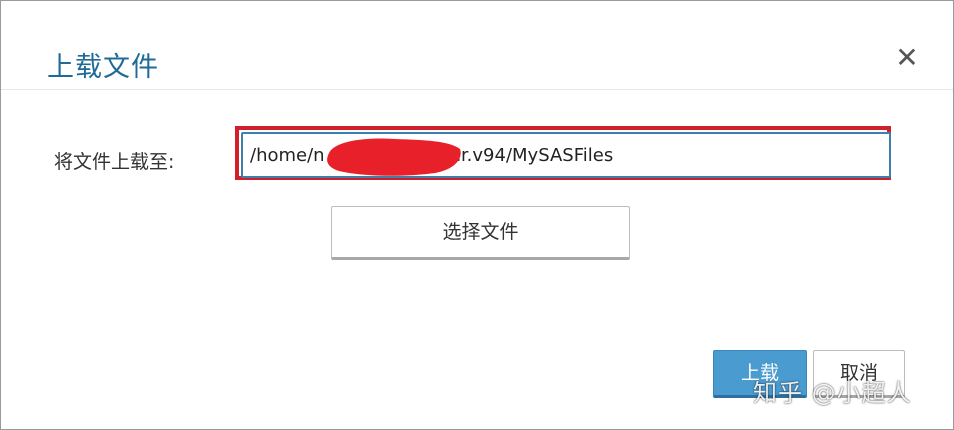 The image size is (954, 430). Describe the element at coordinates (103, 67) in the screenshot. I see `dialog-title: 上载文件` at that location.